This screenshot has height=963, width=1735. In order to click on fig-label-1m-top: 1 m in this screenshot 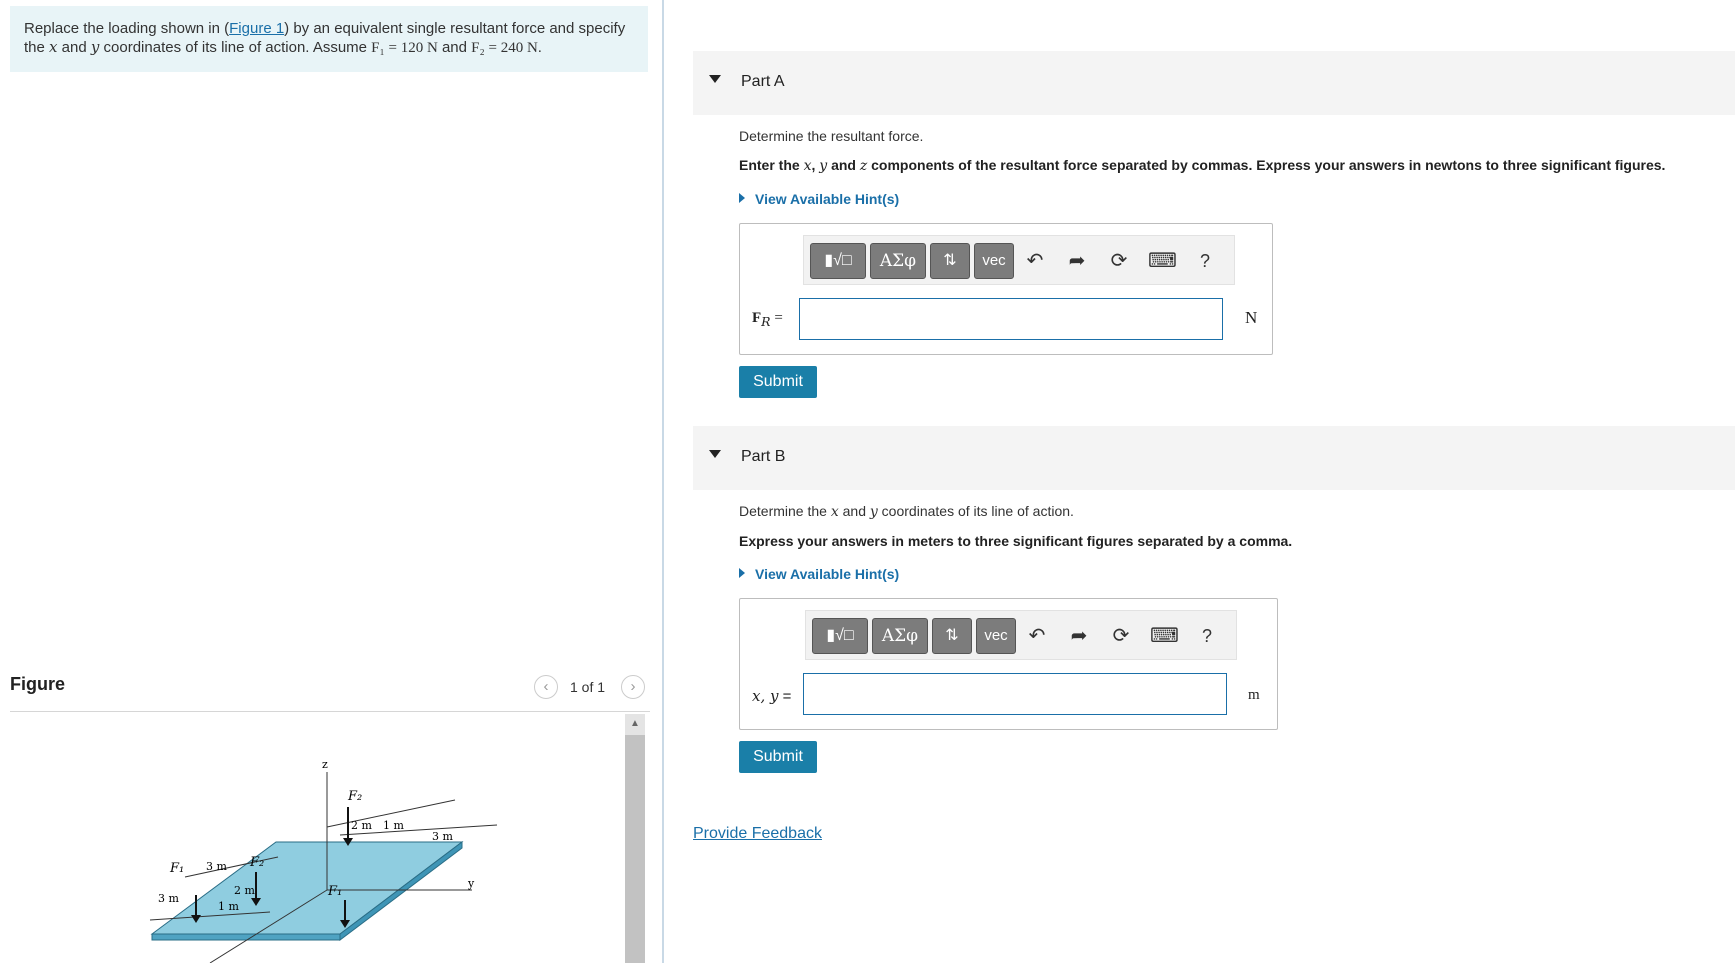, I will do `click(393, 825)`.